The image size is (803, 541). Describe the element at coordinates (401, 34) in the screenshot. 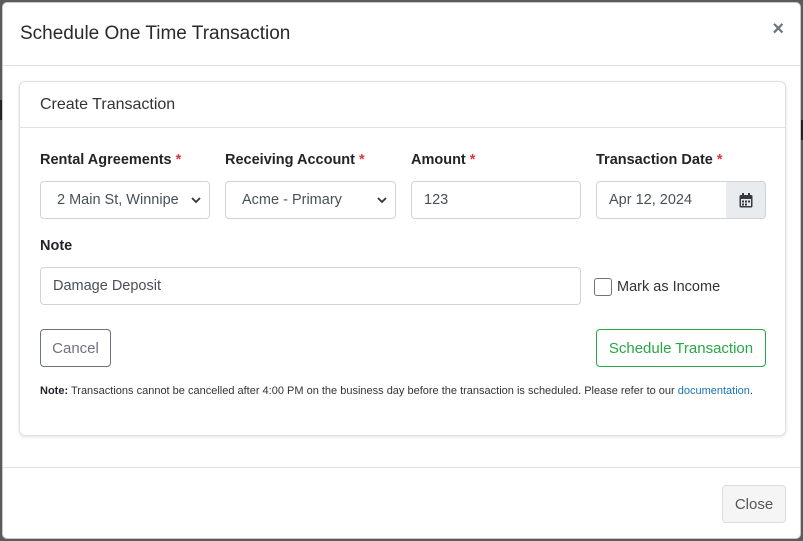

I see `modal-header: Schedule One Time Transaction ×` at that location.